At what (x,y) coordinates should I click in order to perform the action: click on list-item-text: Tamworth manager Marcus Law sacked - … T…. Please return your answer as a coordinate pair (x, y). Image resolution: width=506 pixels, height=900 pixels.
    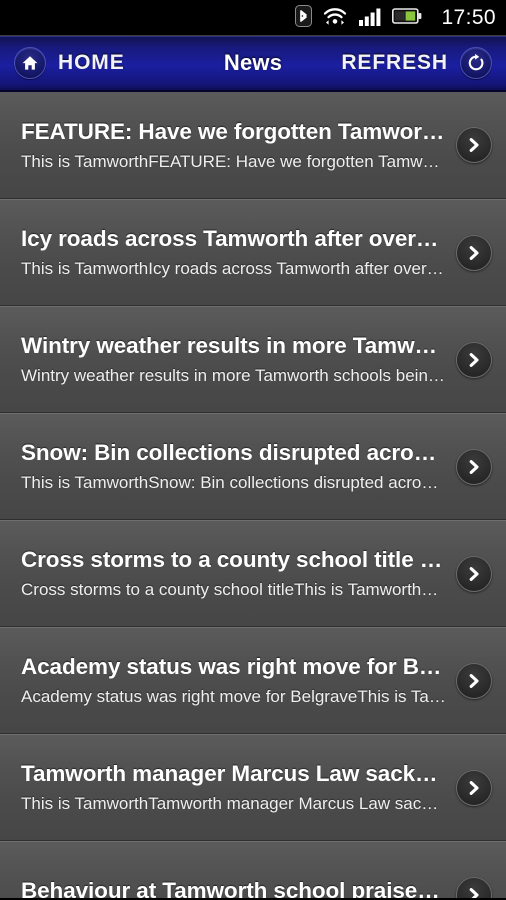
    Looking at the image, I should click on (238, 787).